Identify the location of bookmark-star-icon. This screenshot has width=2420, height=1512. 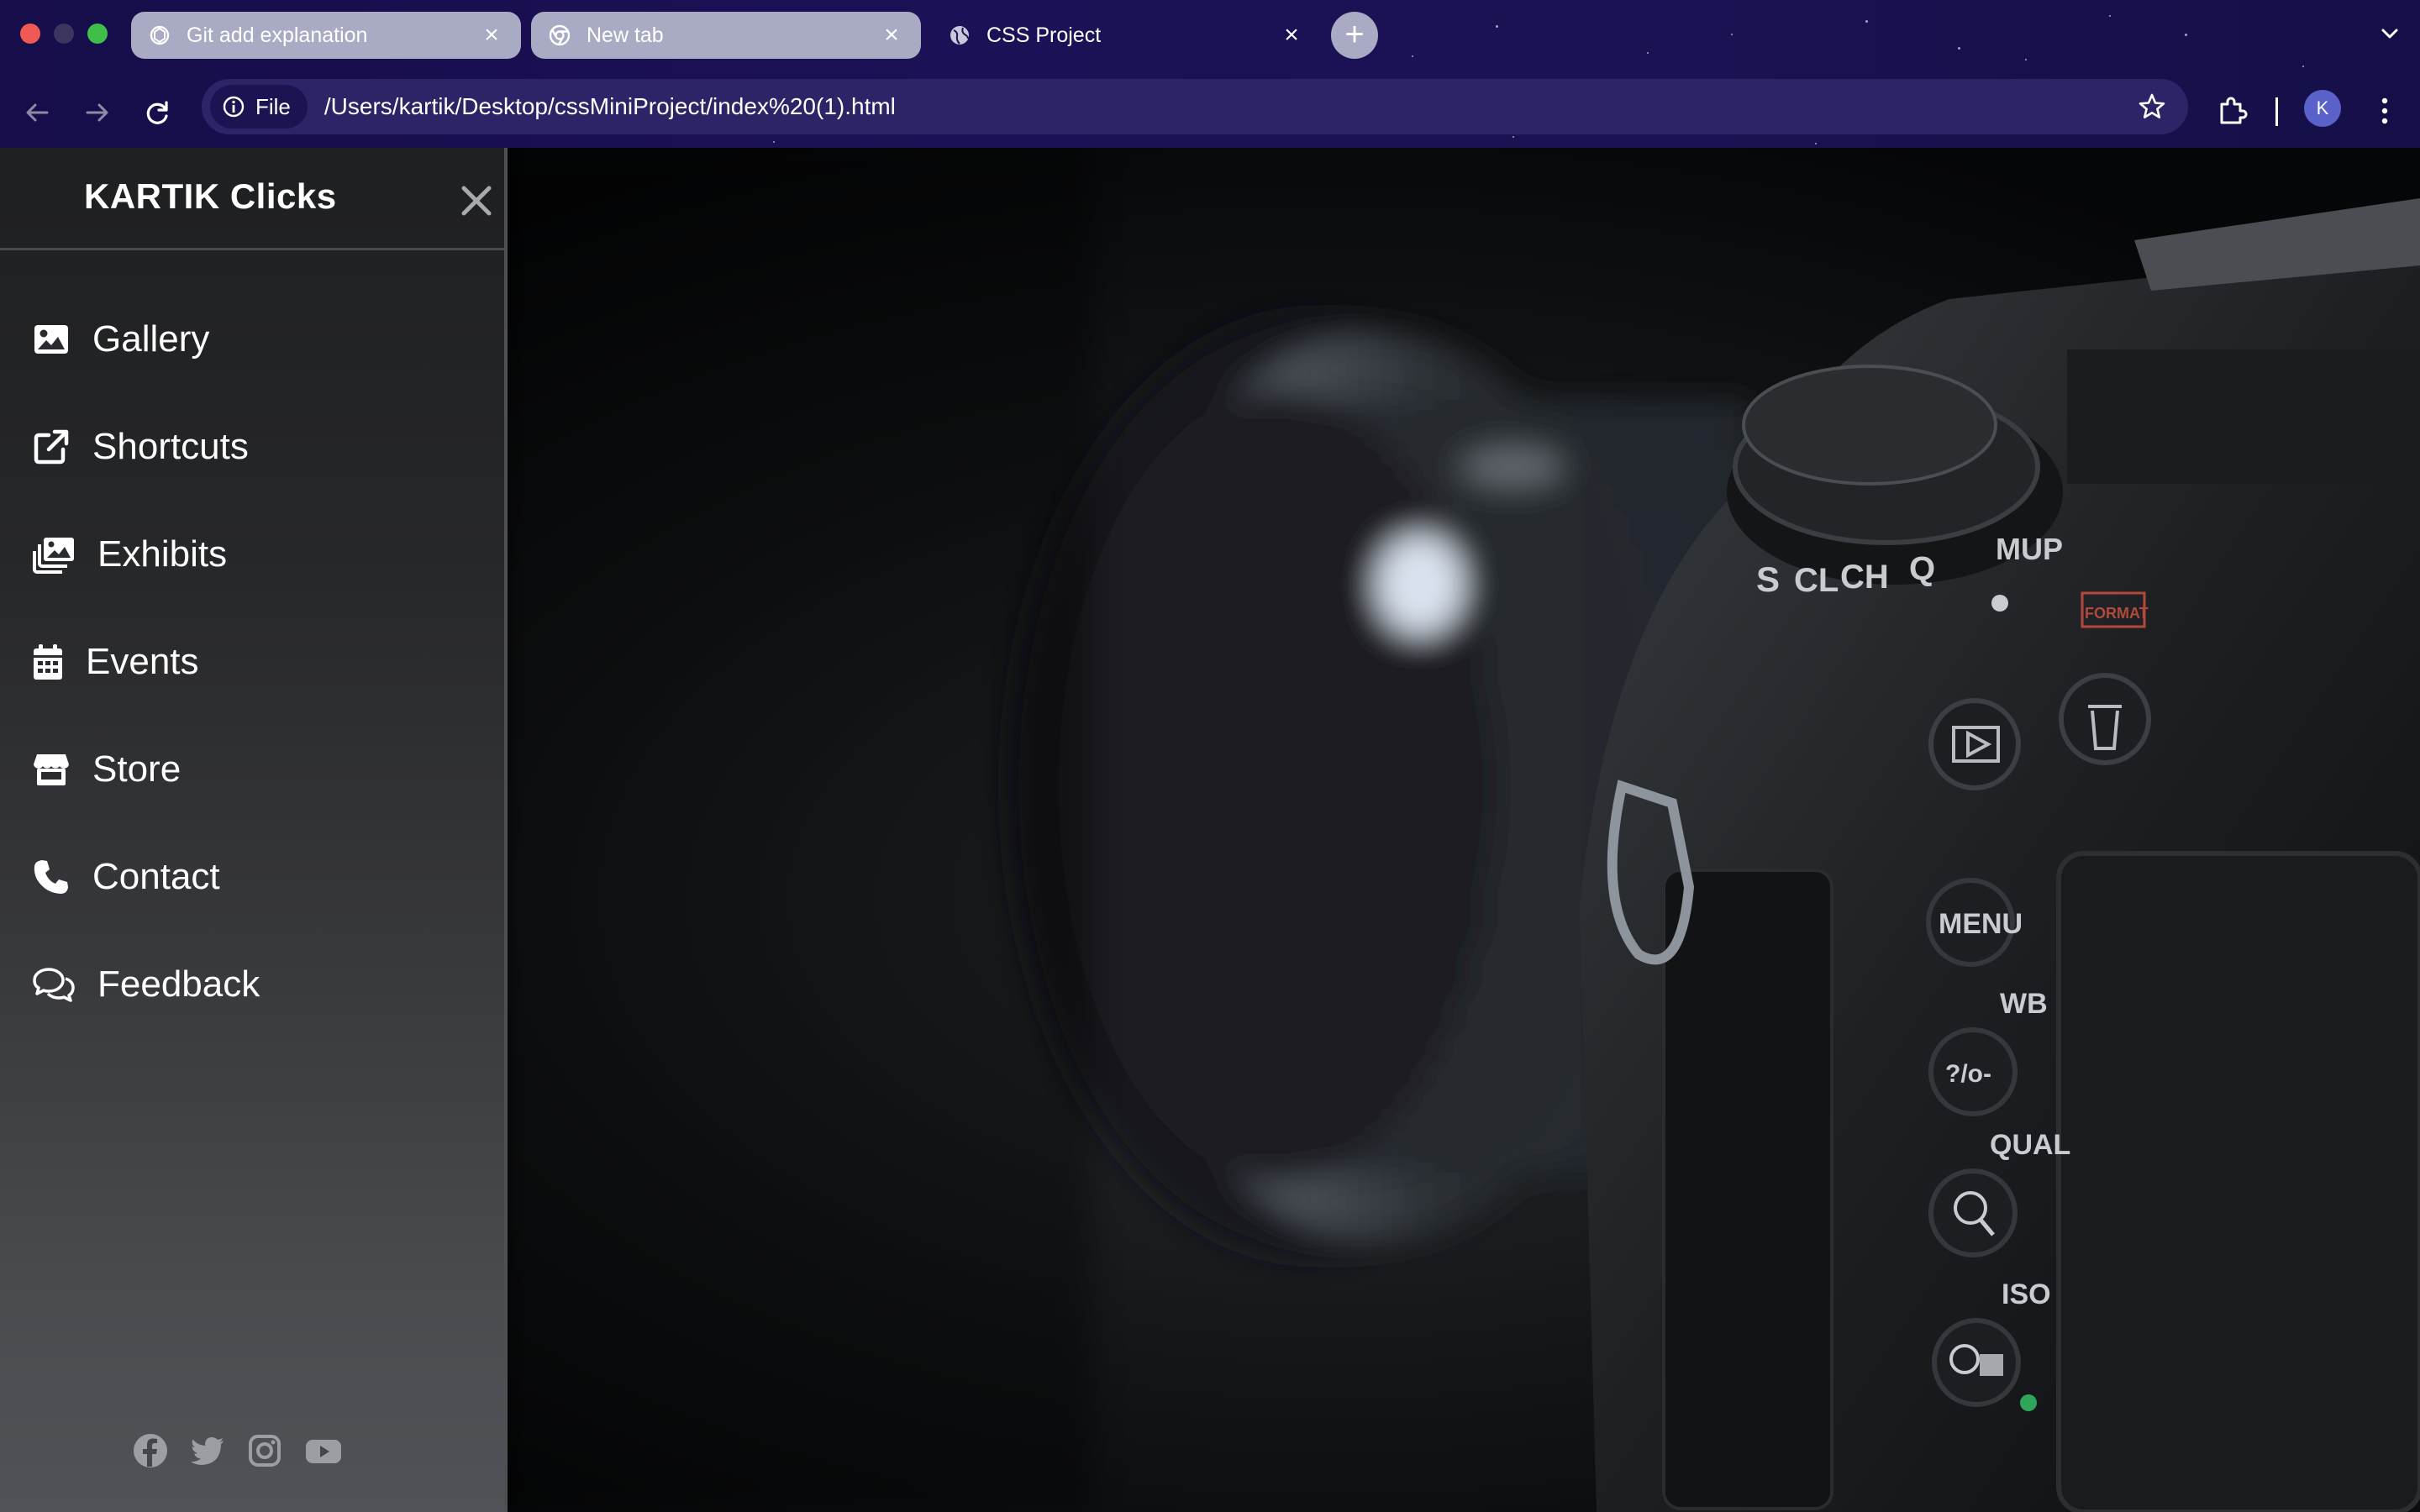
(2152, 107).